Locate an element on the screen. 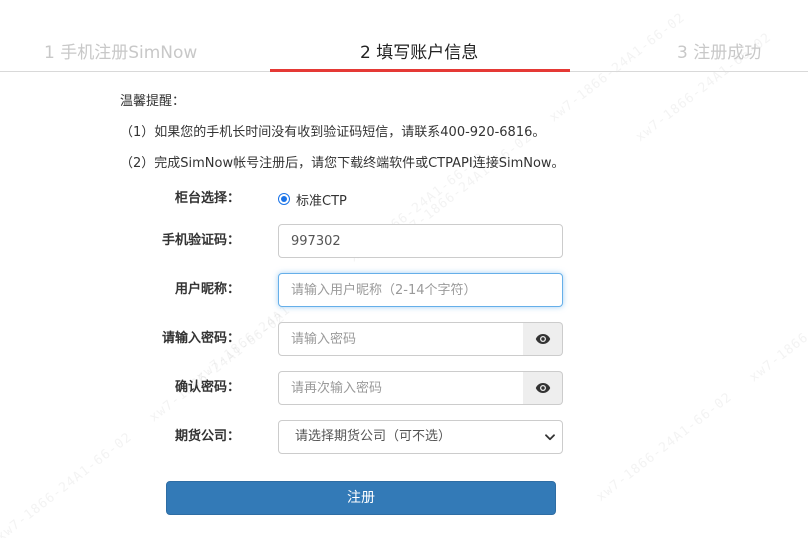 This screenshot has height=538, width=808. broker-label: 期货公司： is located at coordinates (207, 436).